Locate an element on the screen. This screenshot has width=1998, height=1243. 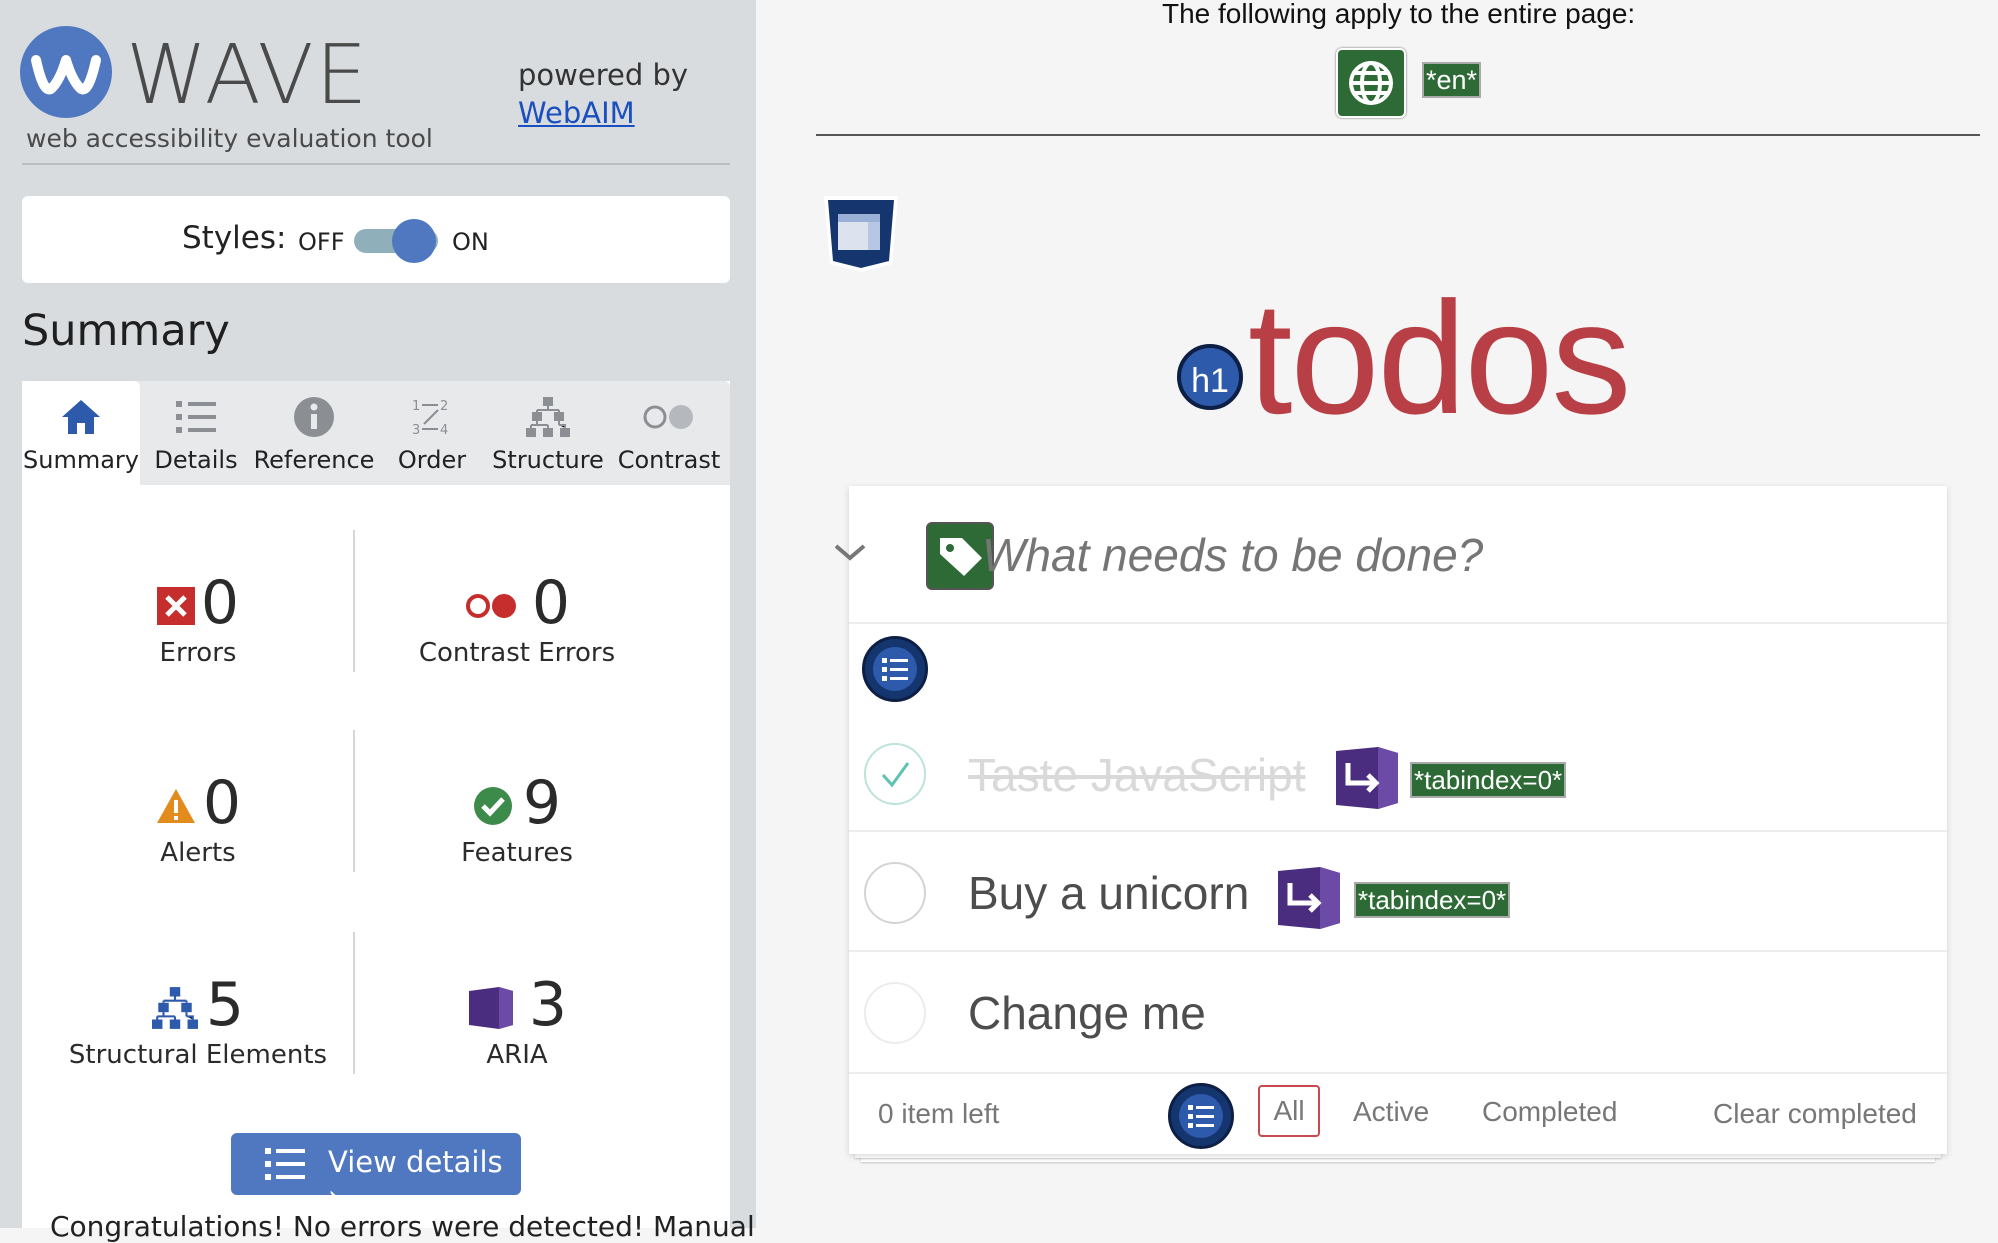
h1-badge-icon: h1 is located at coordinates (1210, 377).